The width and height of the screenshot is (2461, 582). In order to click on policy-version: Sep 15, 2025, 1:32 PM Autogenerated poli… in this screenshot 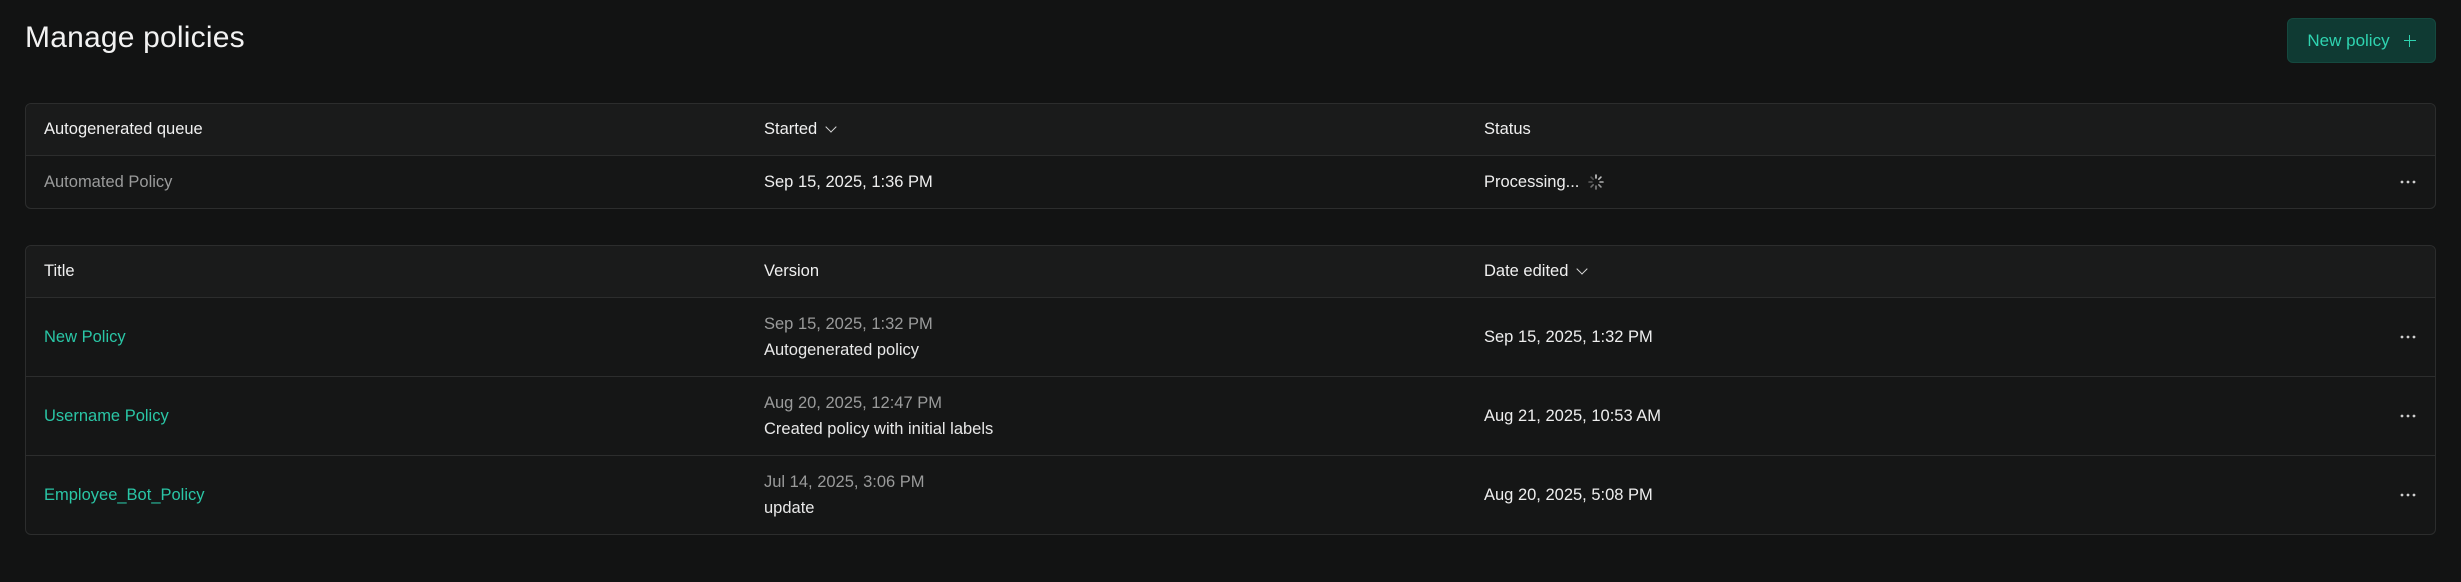, I will do `click(1106, 337)`.